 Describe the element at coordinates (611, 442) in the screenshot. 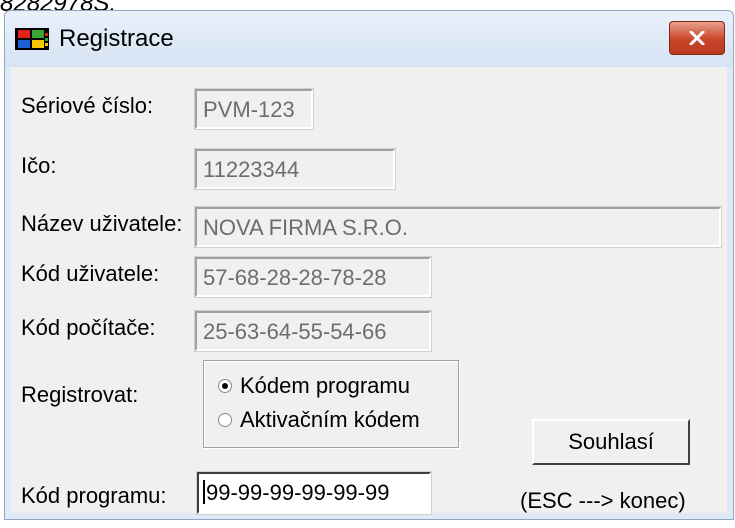

I see `agree-button: Souhlasí` at that location.